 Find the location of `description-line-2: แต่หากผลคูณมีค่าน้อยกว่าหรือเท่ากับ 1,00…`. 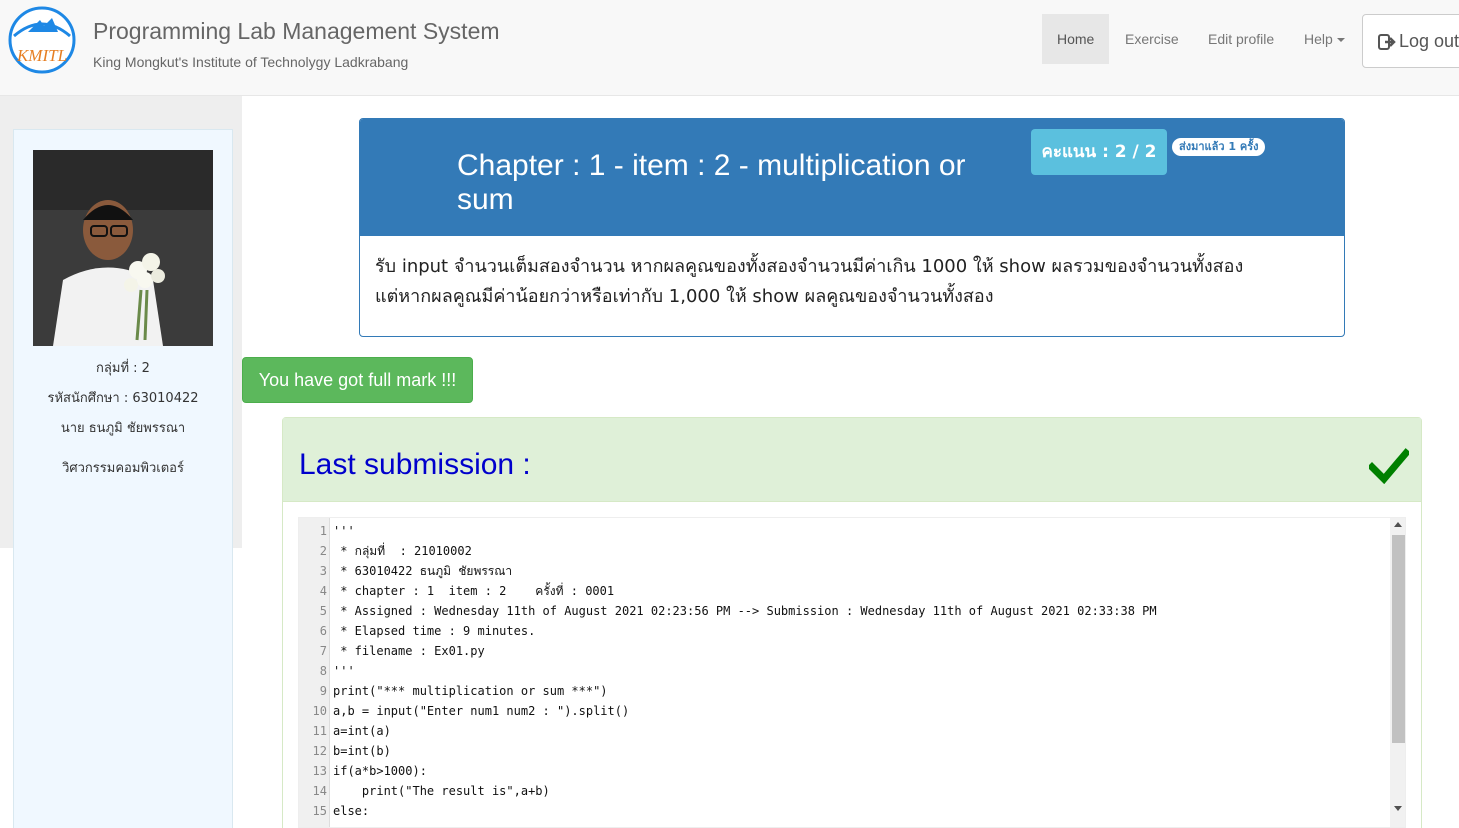

description-line-2: แต่หากผลคูณมีค่าน้อยกว่าหรือเท่ากับ 1,00… is located at coordinates (684, 296).